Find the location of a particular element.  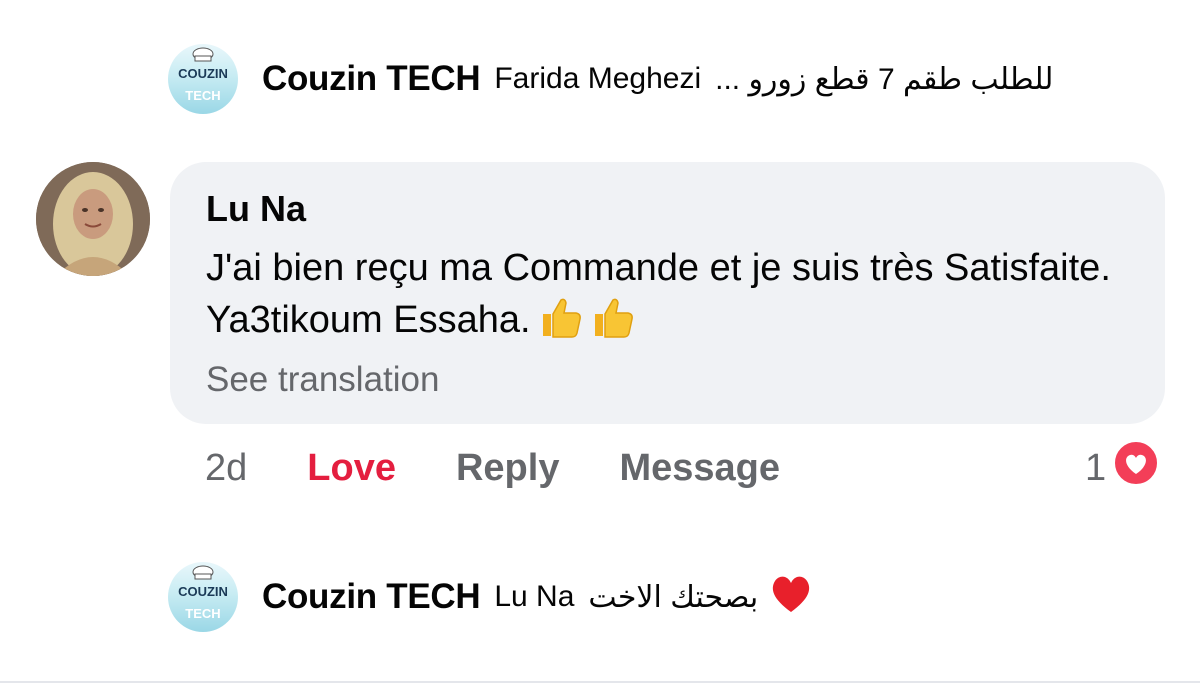

bottom-reply-row: Couzin TECH Lu Na بصحتك الاخت is located at coordinates (538, 597).